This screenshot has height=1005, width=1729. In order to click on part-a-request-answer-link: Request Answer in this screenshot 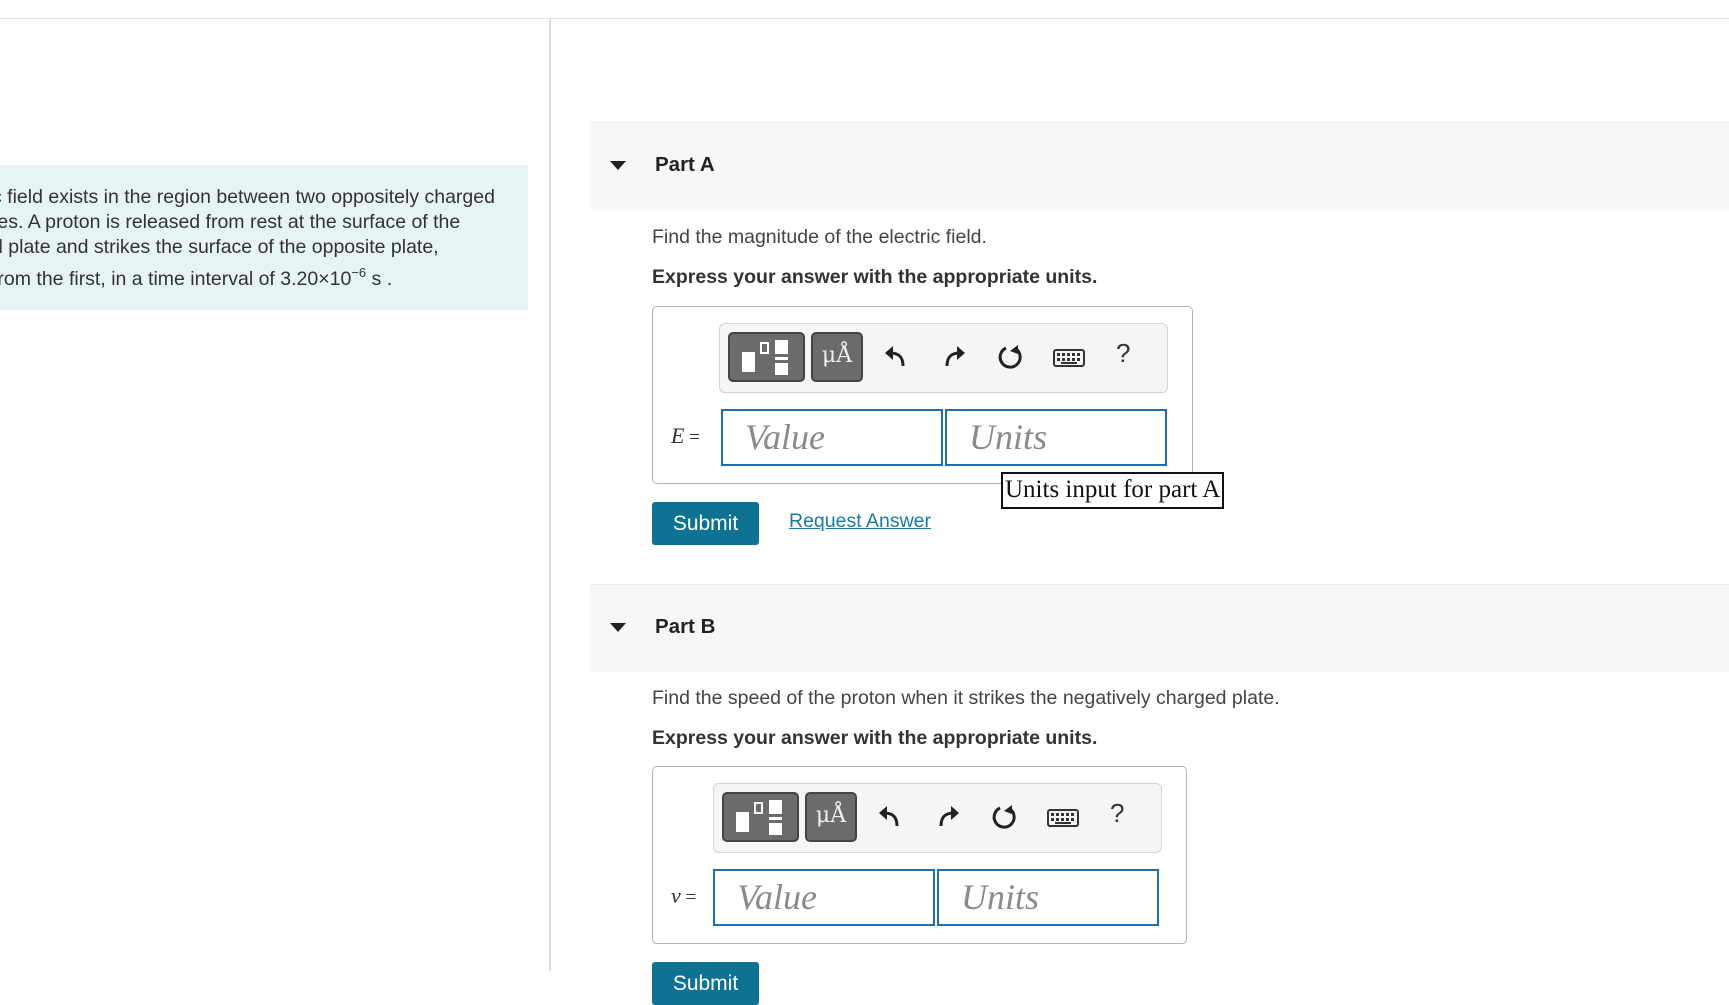, I will do `click(860, 521)`.